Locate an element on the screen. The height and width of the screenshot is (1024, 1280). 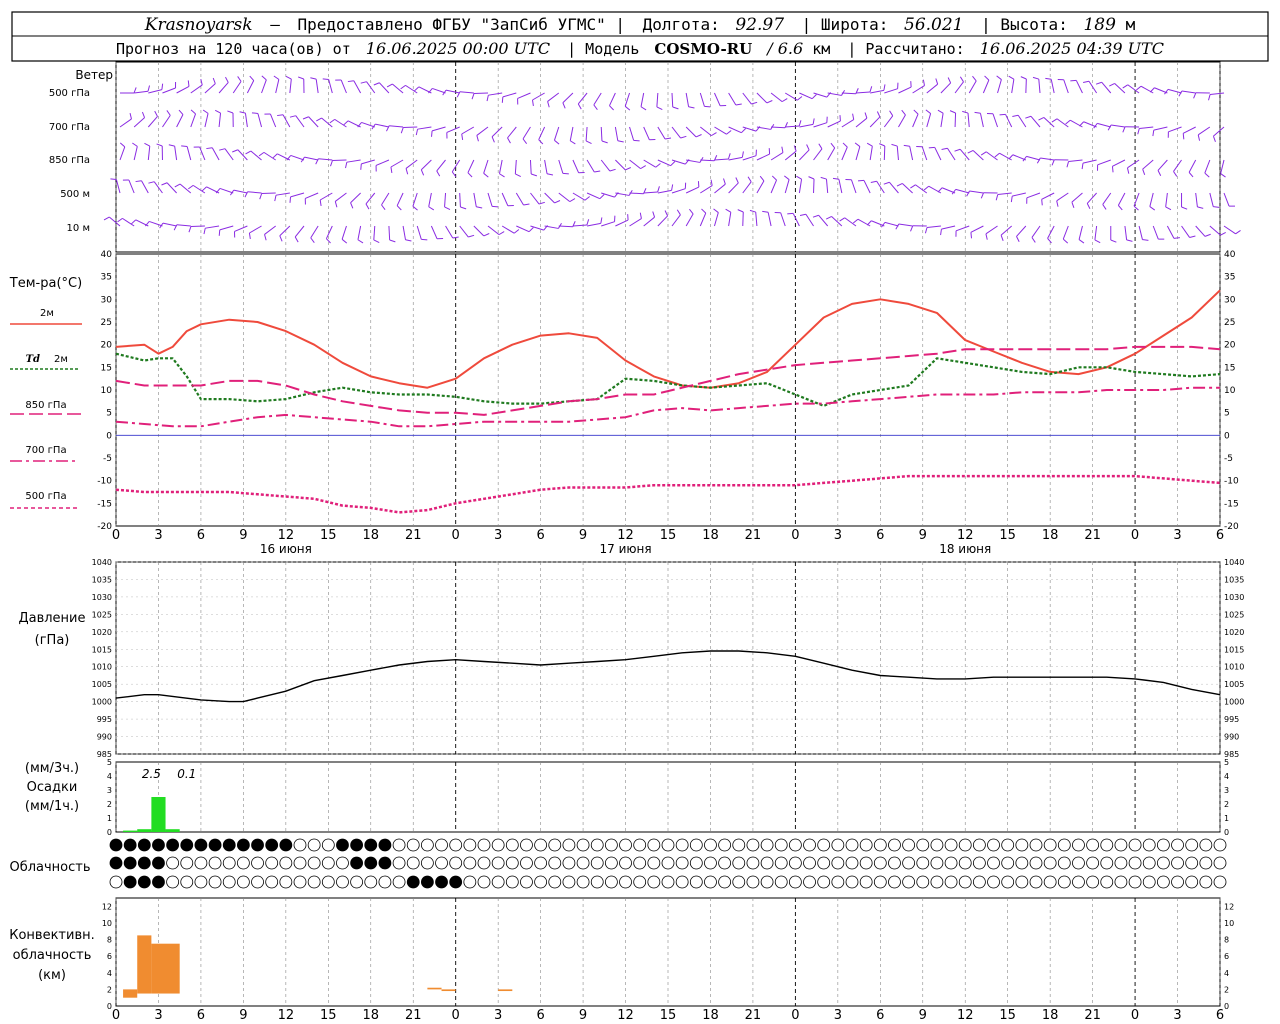
model-name: COSMO-RU is located at coordinates (703, 49).